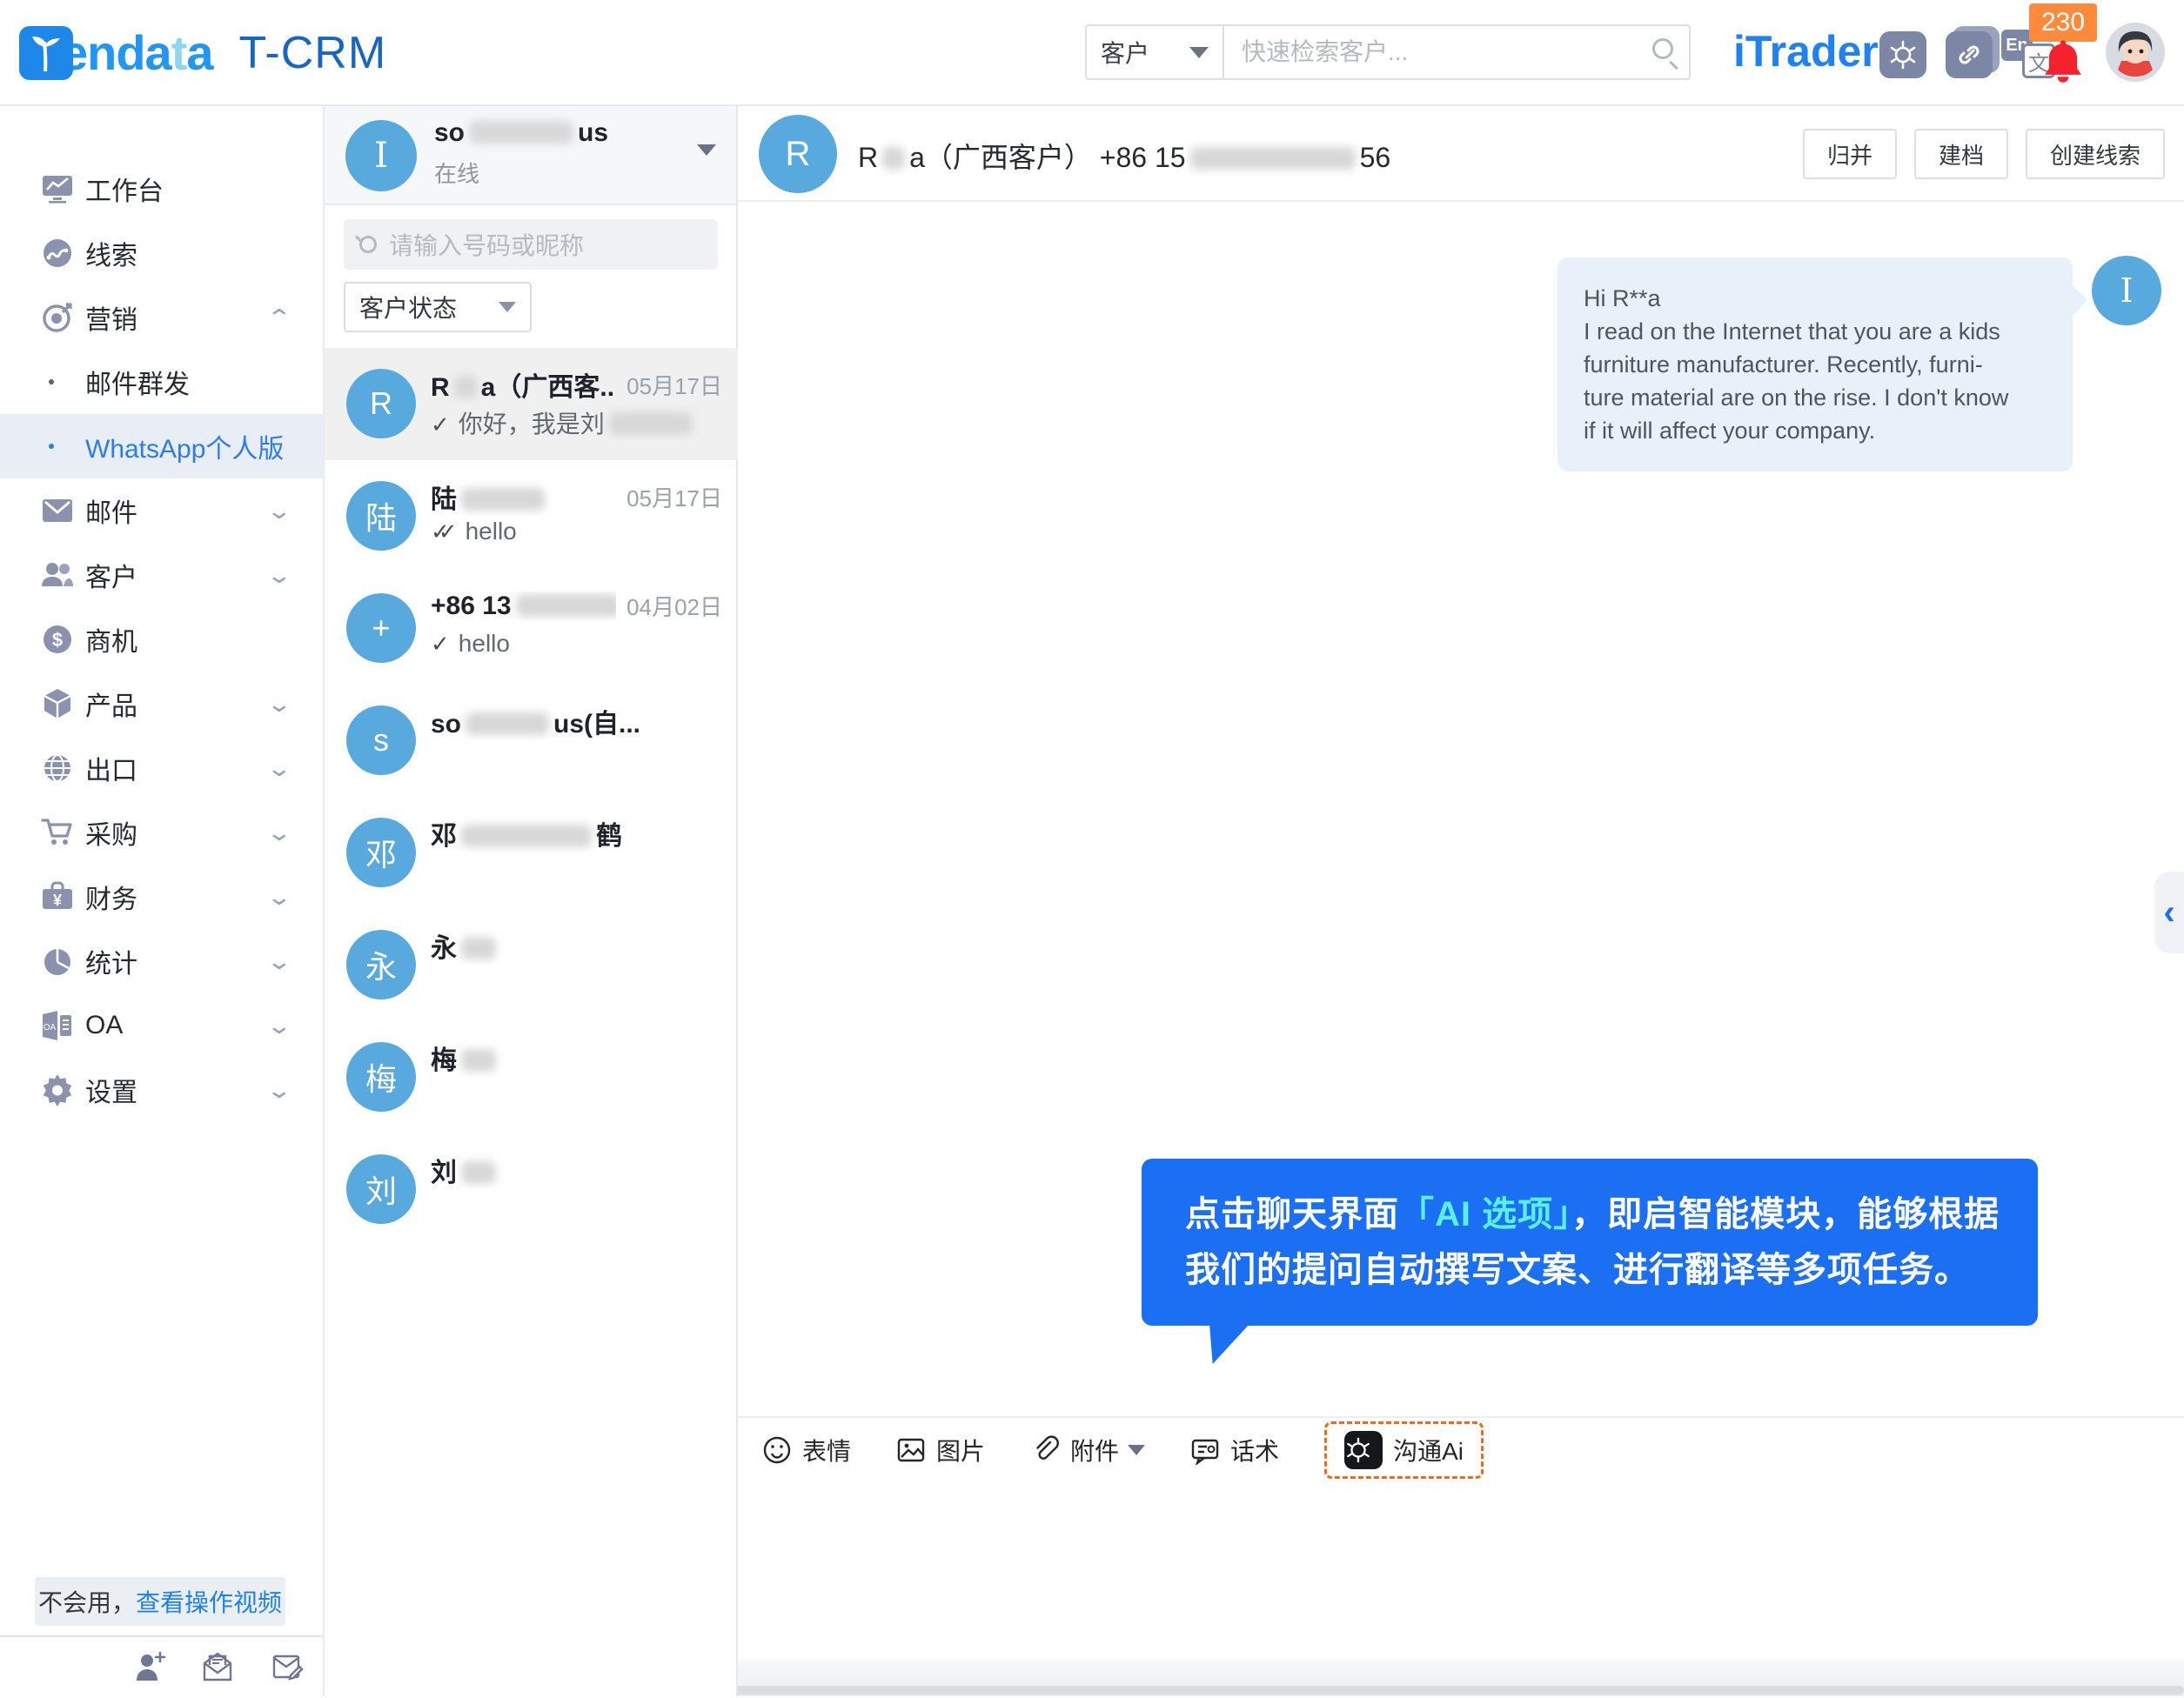 This screenshot has height=1698, width=2184. I want to click on chevron-up-icon: ⌃, so click(279, 317).